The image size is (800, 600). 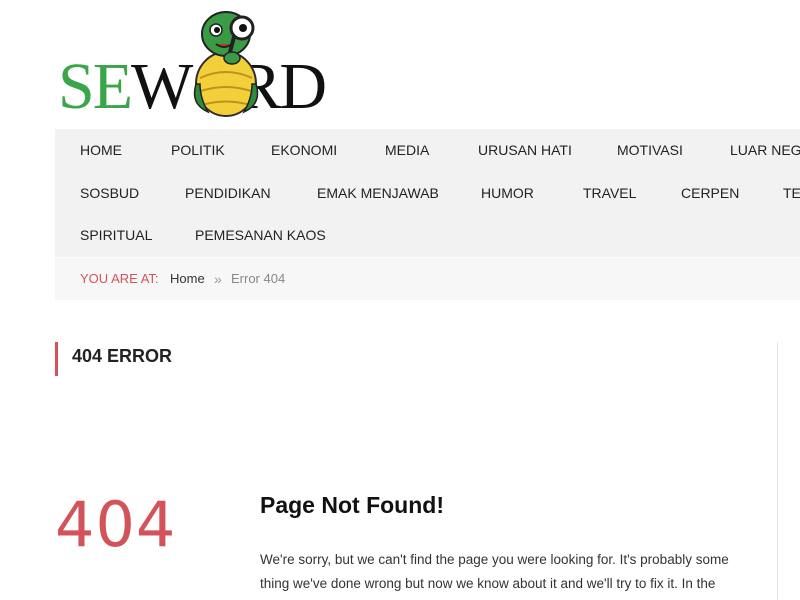 What do you see at coordinates (791, 193) in the screenshot?
I see `nav-item-teknologi: TEKNOLOGI` at bounding box center [791, 193].